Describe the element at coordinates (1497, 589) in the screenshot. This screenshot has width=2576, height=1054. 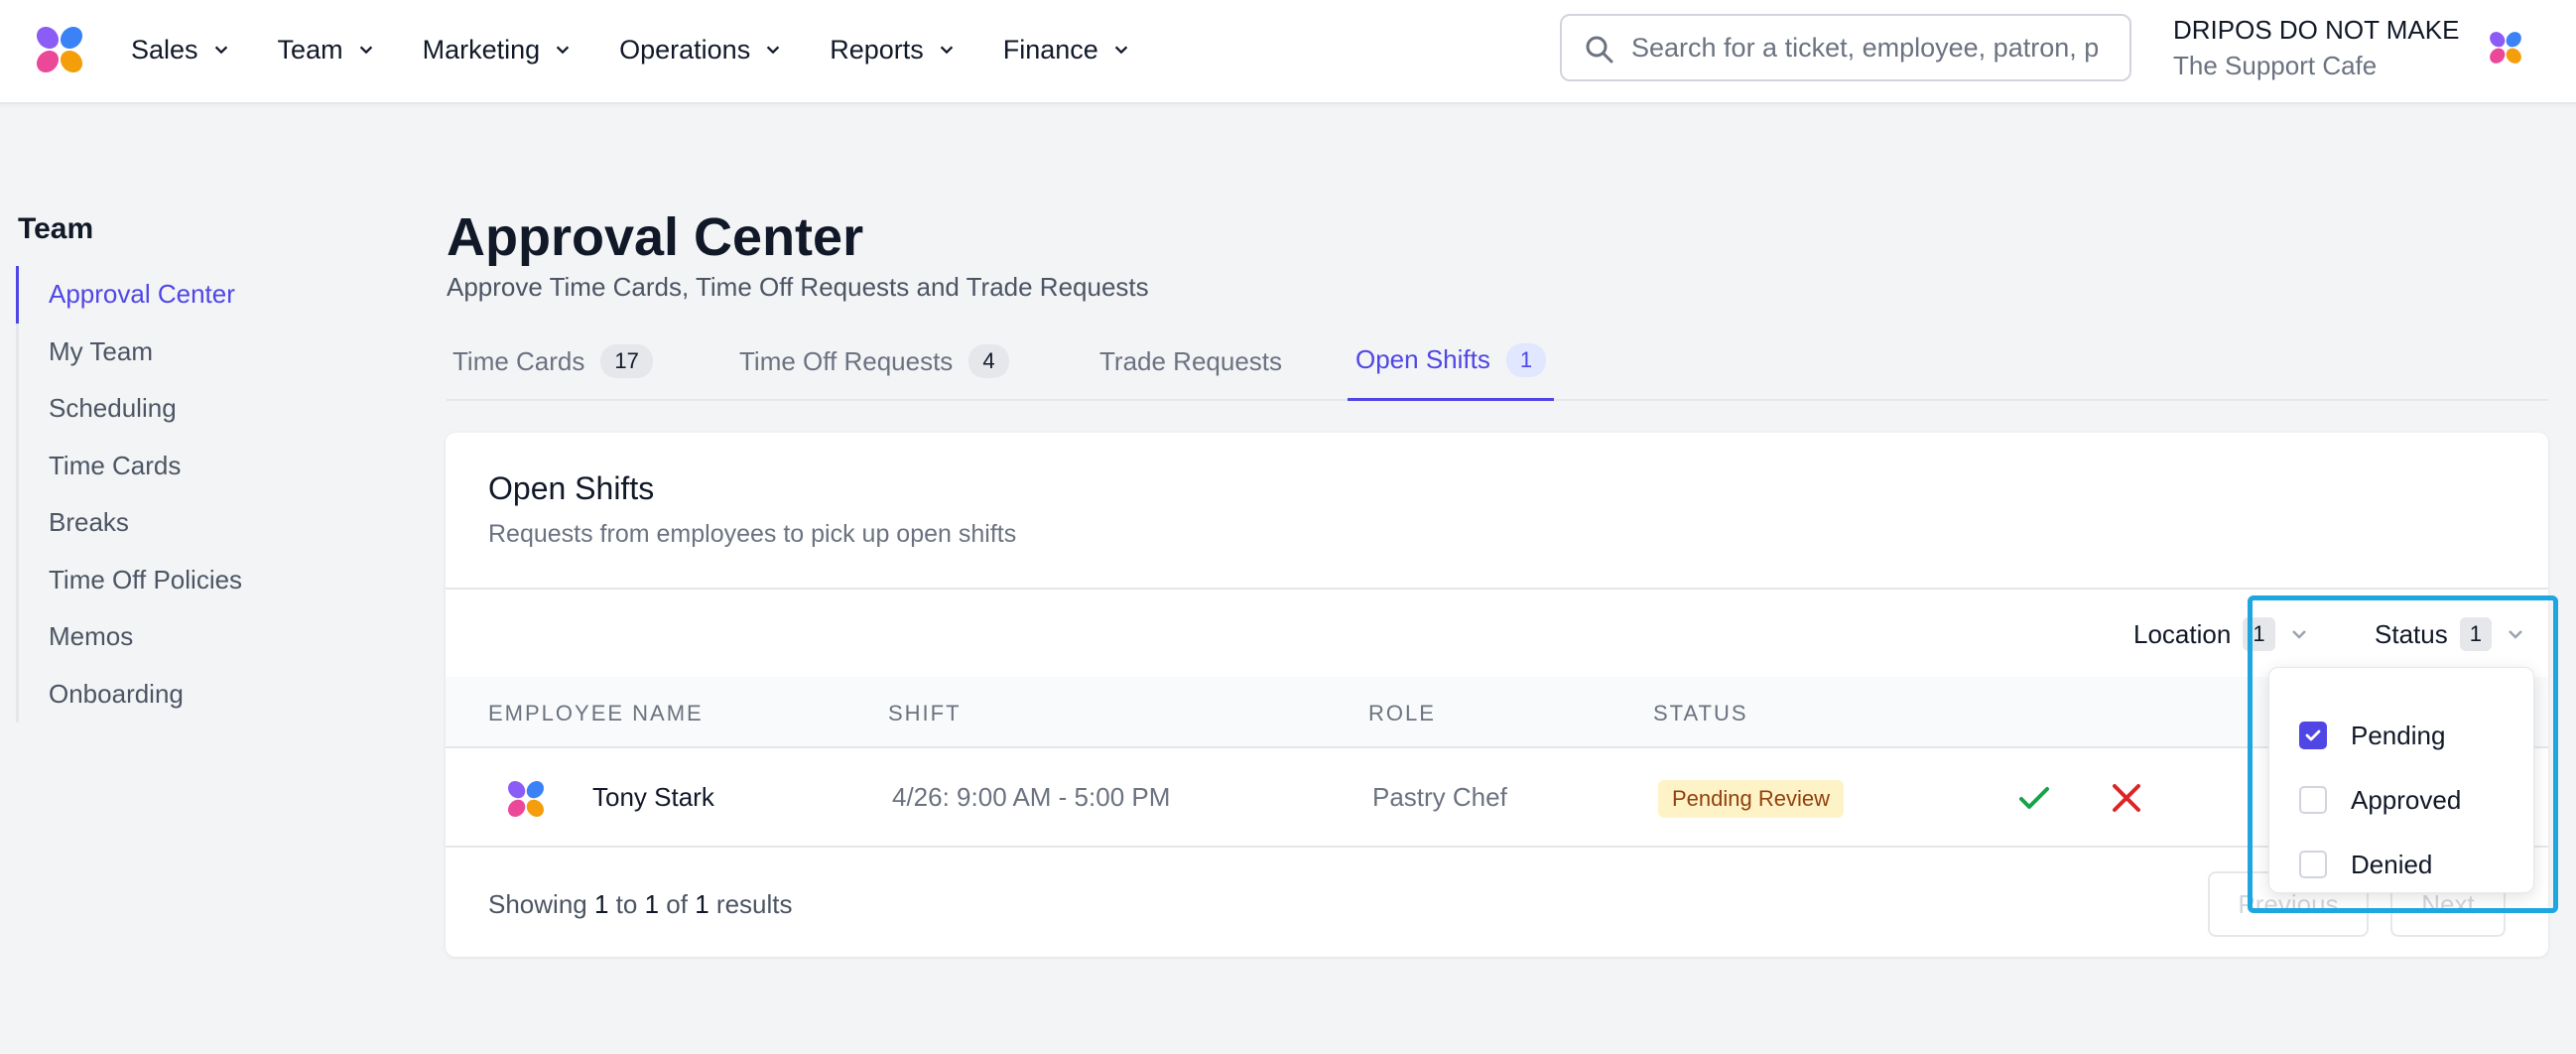
I see `divider` at that location.